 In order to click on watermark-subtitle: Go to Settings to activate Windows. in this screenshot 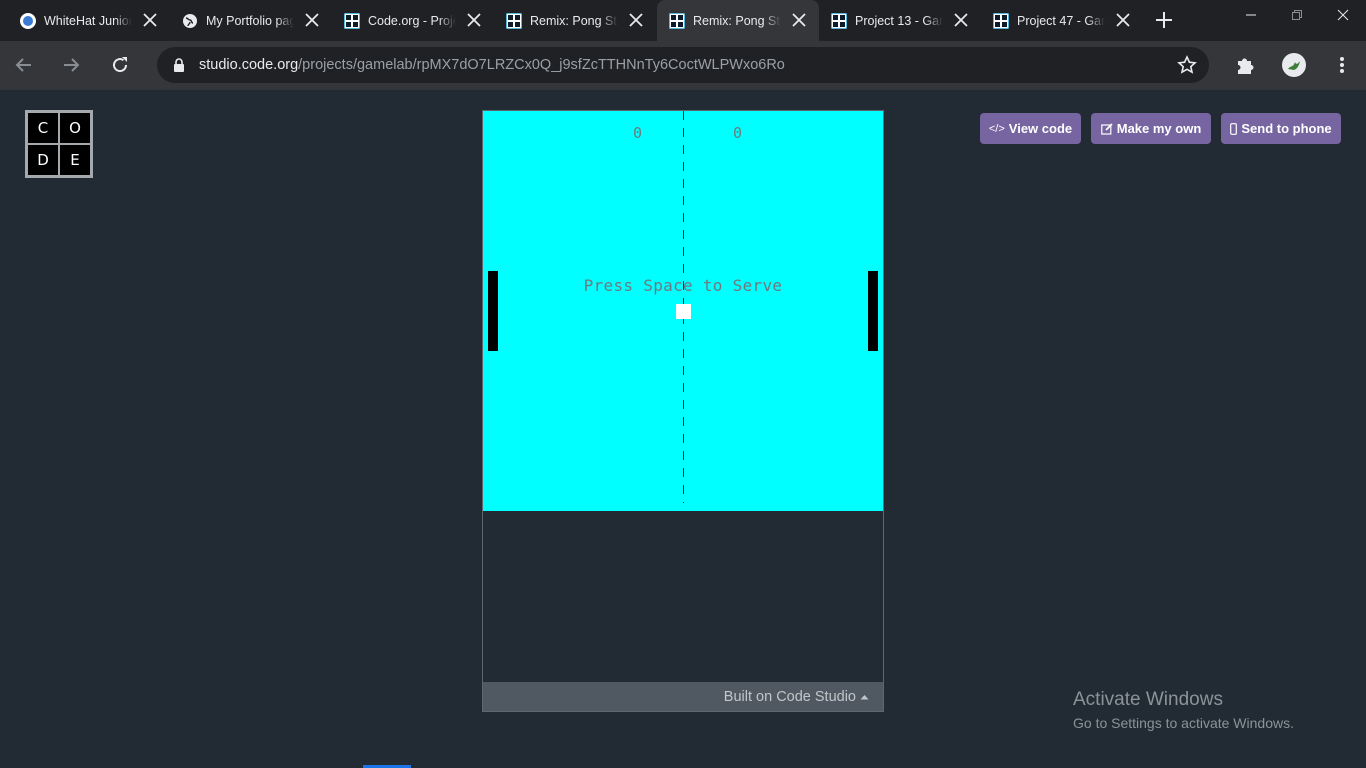, I will do `click(1183, 723)`.